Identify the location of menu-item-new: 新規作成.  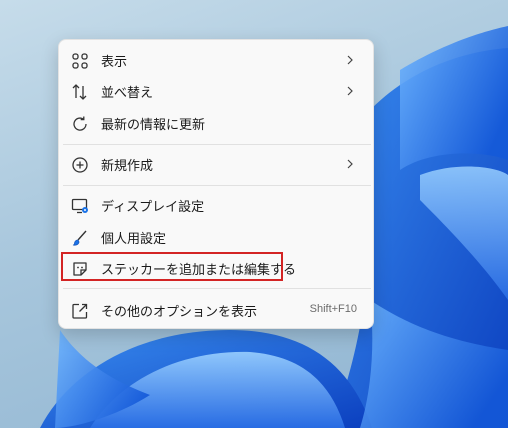
(216, 164).